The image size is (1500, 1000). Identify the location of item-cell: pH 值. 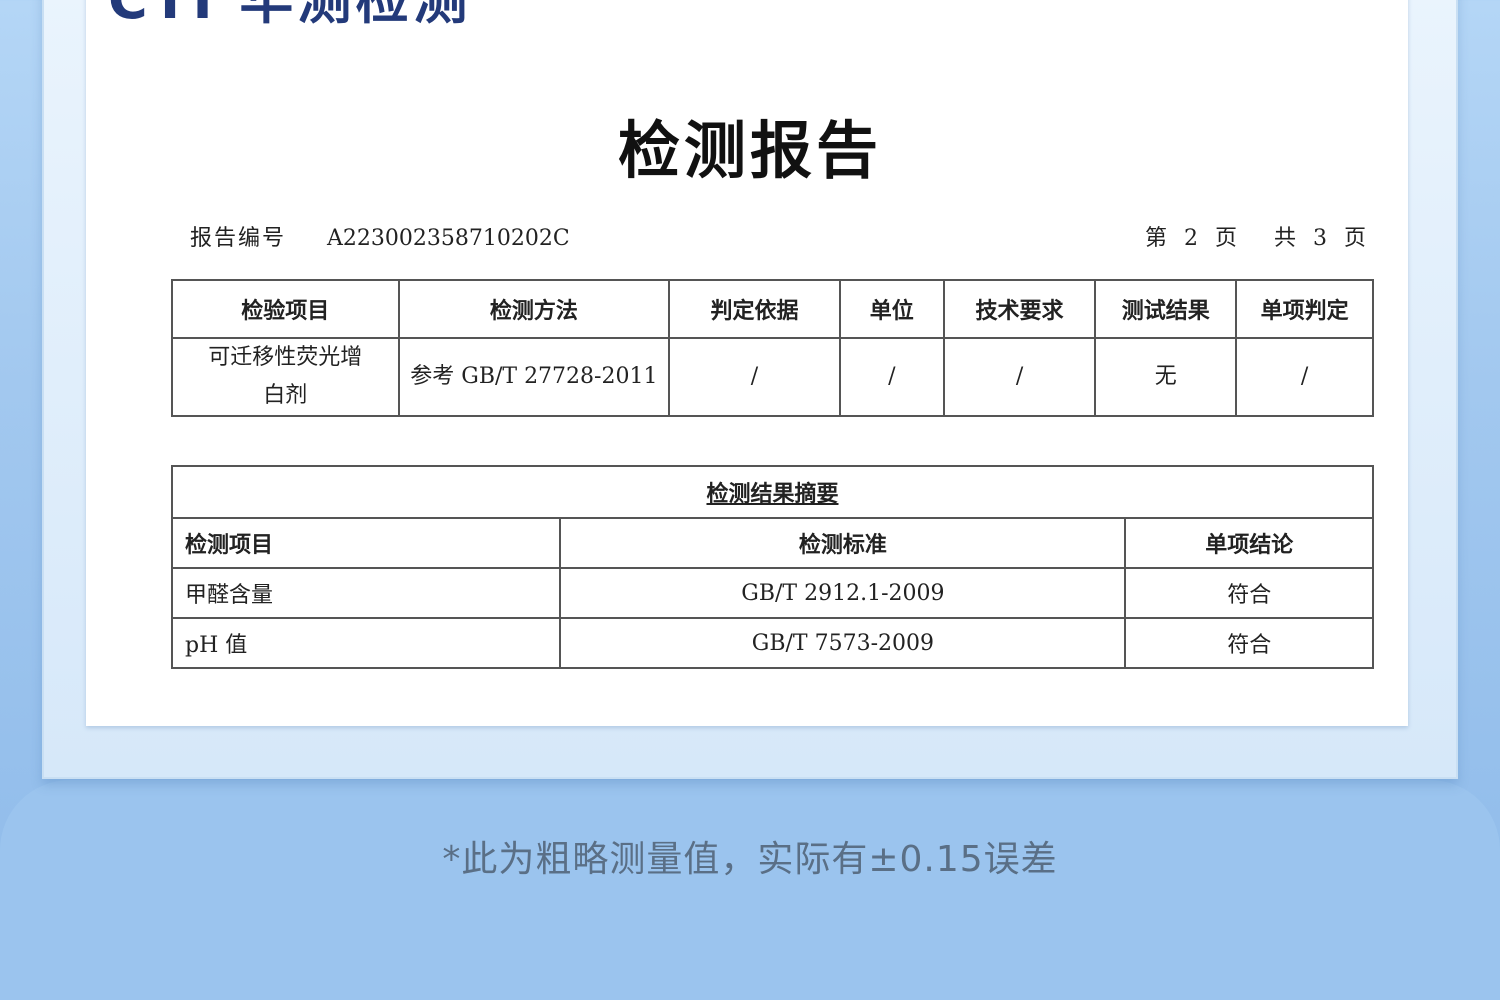
(366, 643).